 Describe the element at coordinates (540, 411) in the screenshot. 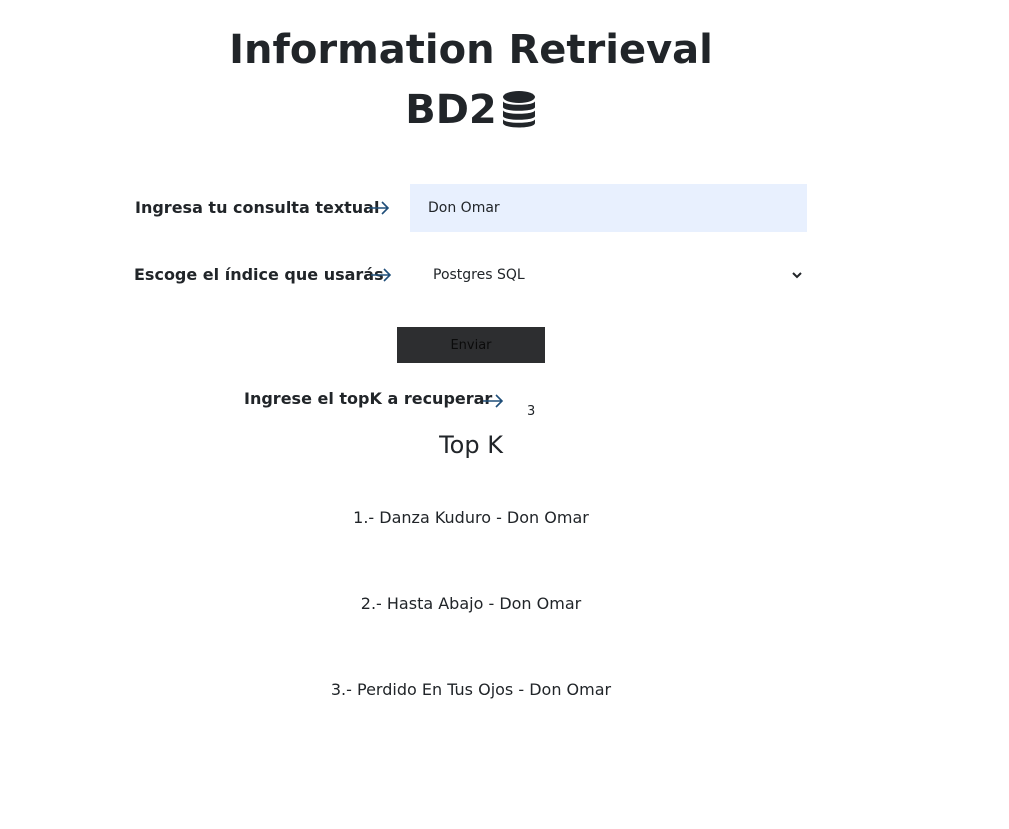

I see `topk-input` at that location.